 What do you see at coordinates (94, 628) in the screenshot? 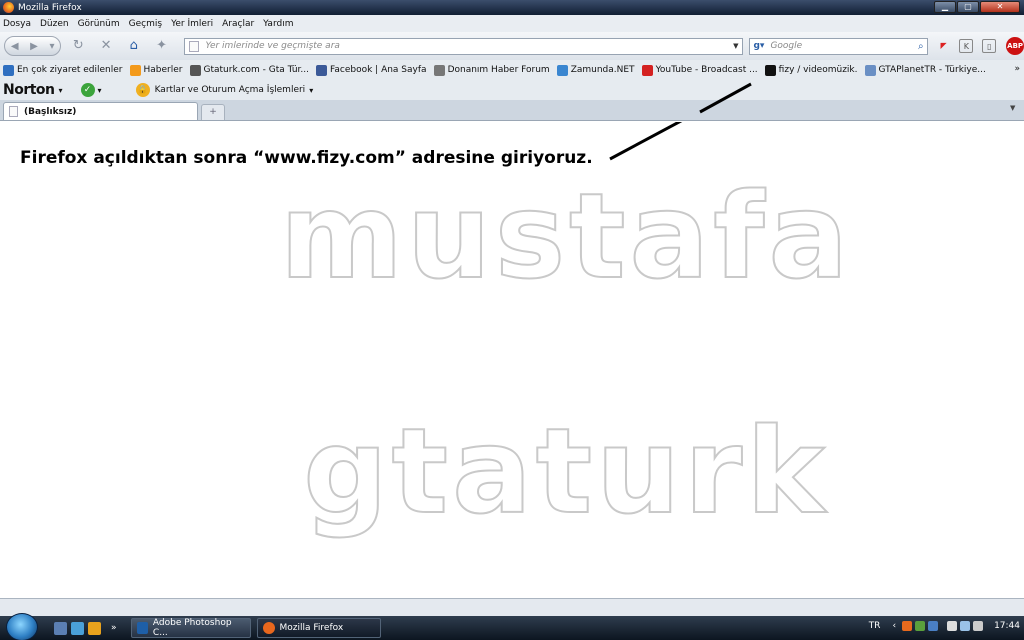
I see `explorer-icon` at bounding box center [94, 628].